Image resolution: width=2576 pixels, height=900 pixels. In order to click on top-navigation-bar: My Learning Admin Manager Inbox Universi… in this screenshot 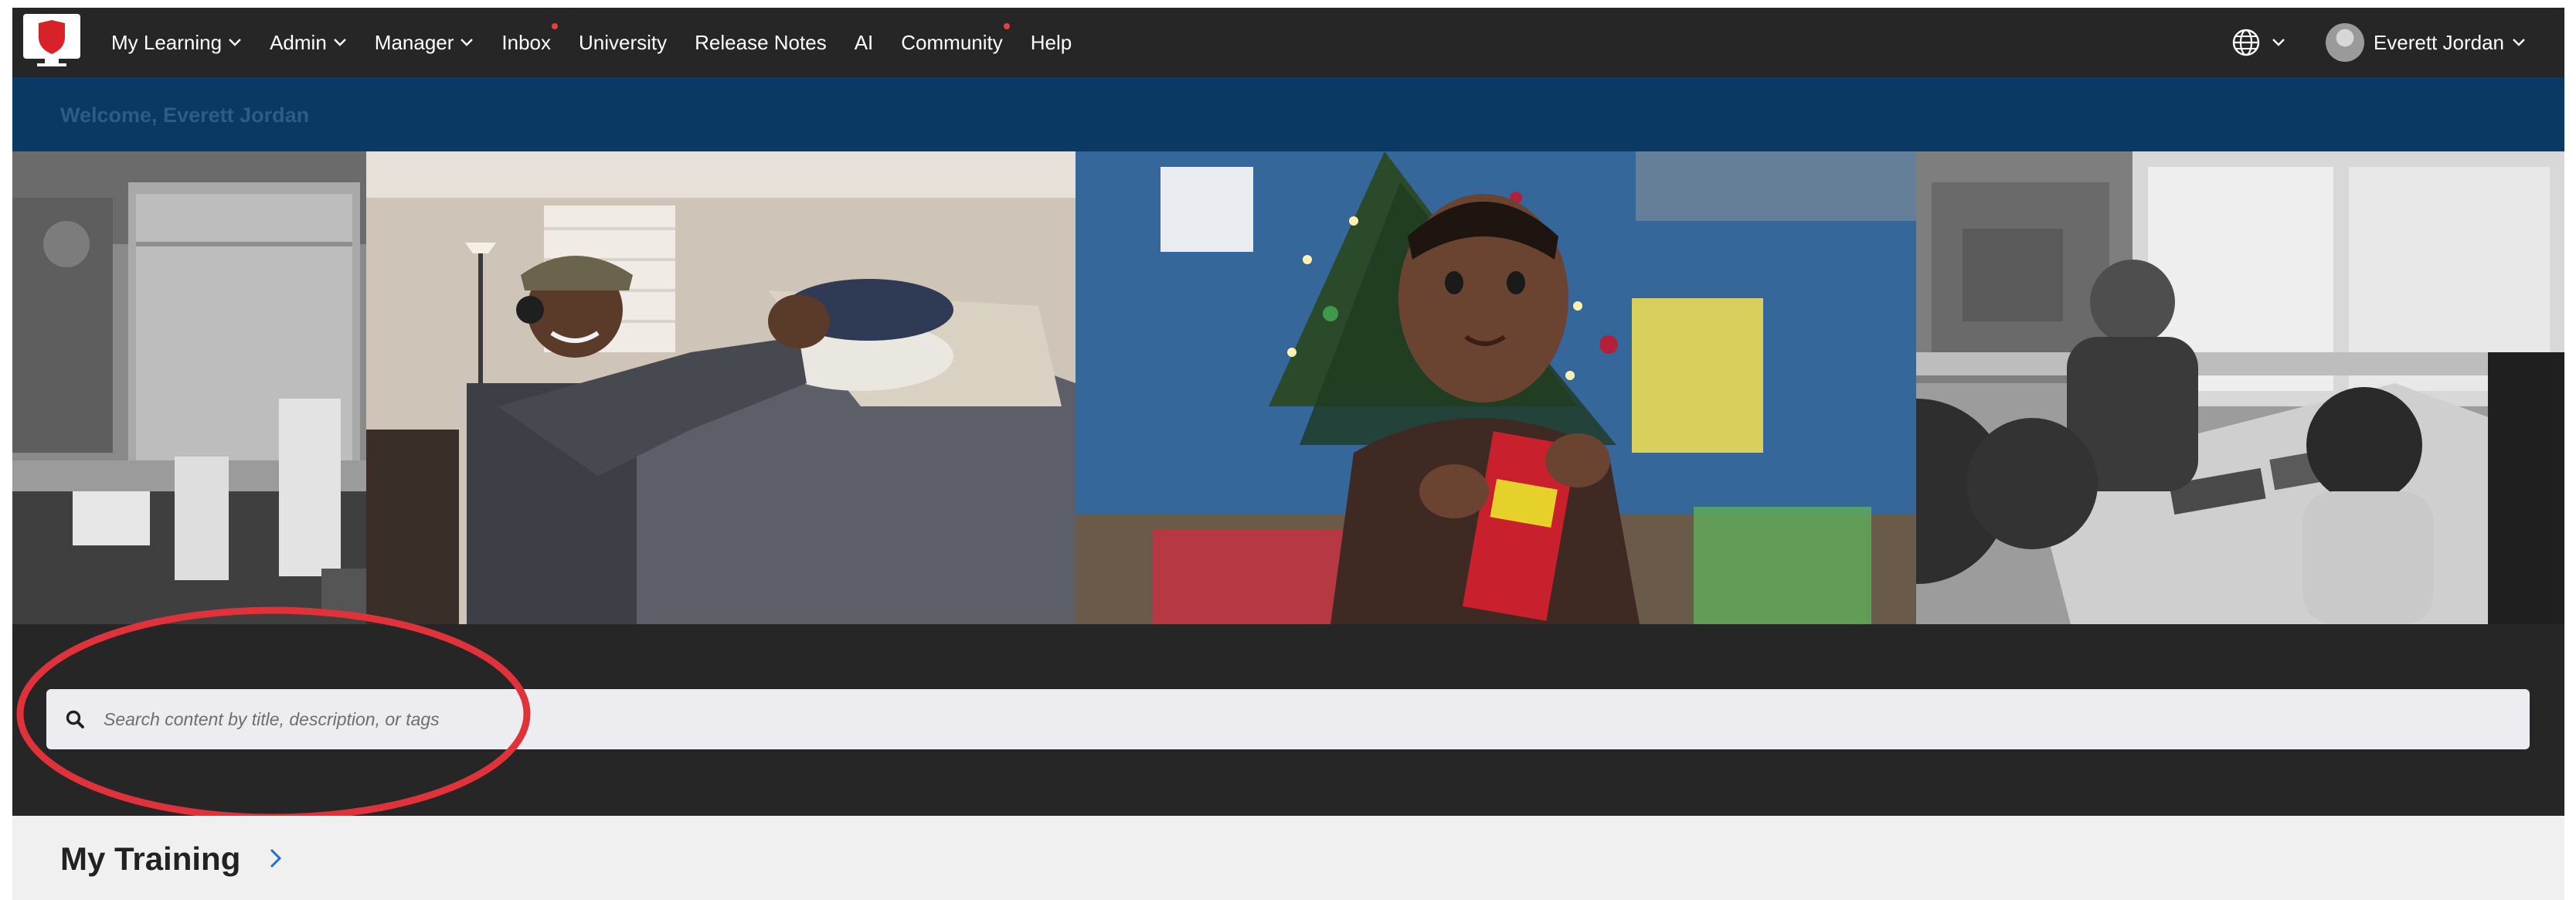, I will do `click(1288, 42)`.